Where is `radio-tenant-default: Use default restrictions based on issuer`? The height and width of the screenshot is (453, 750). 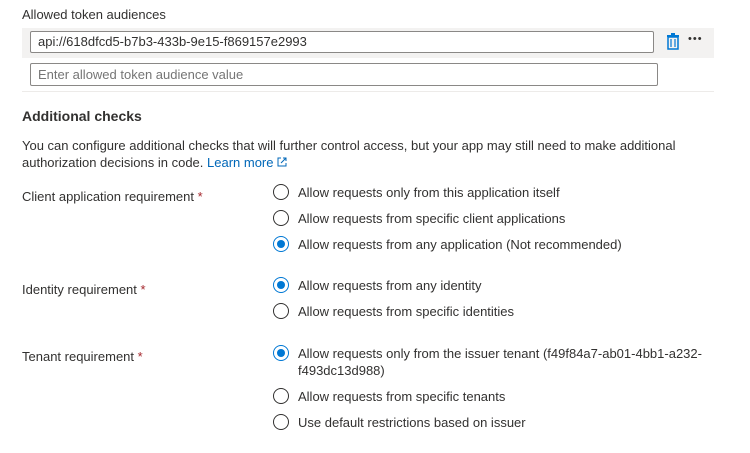 radio-tenant-default: Use default restrictions based on issuer is located at coordinates (399, 422).